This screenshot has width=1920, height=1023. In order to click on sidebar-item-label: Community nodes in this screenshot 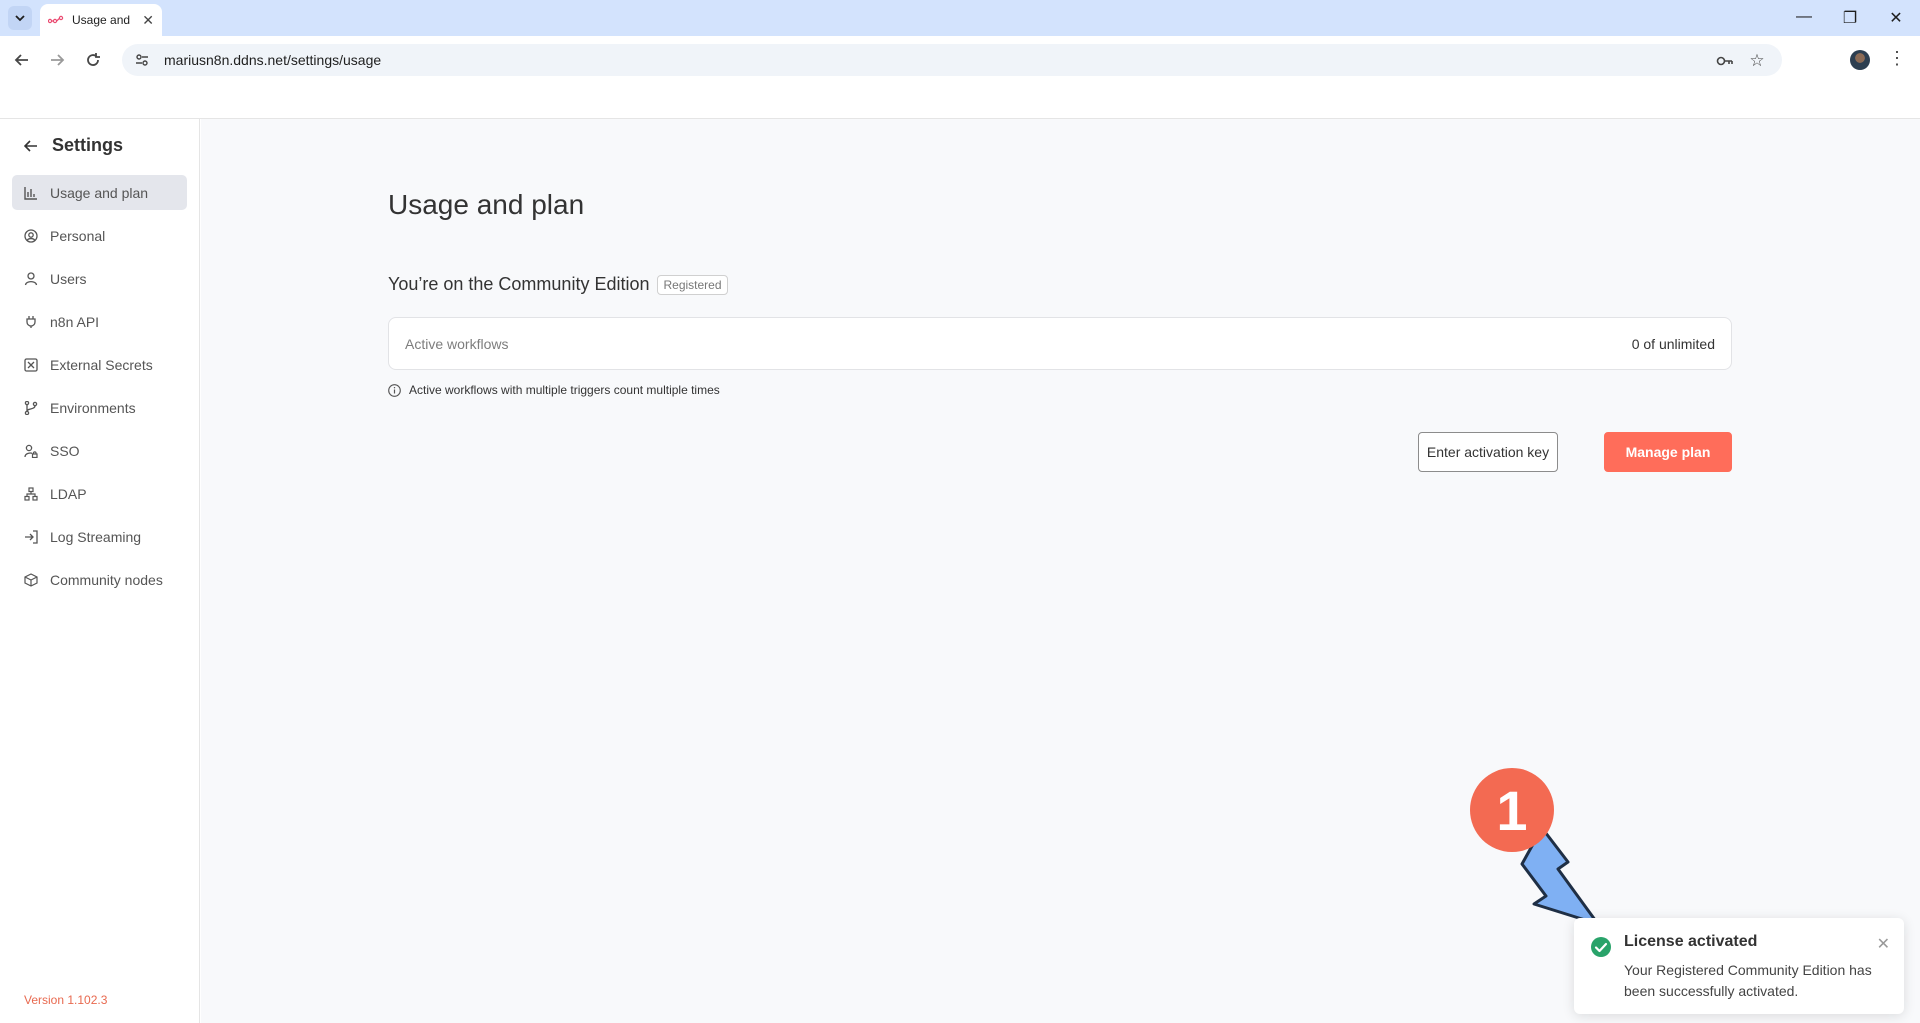, I will do `click(106, 579)`.